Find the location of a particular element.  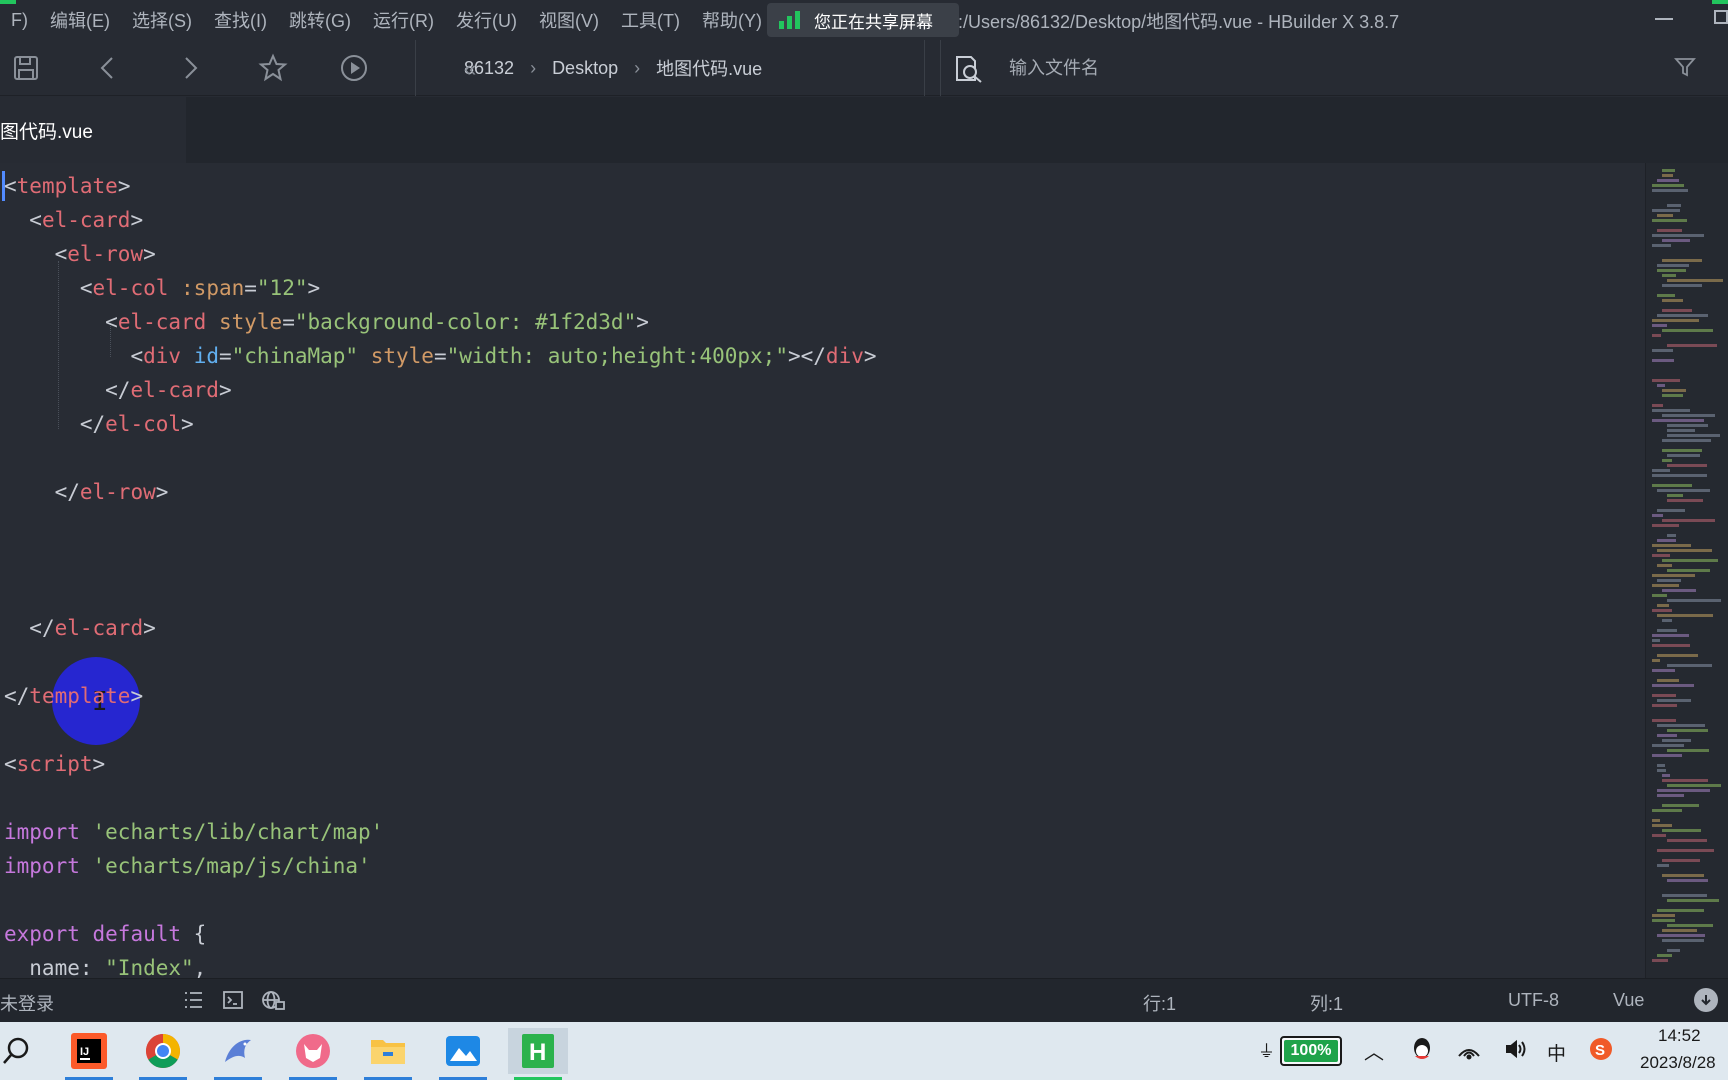

breadcrumb-back-icon: « is located at coordinates (470, 69).